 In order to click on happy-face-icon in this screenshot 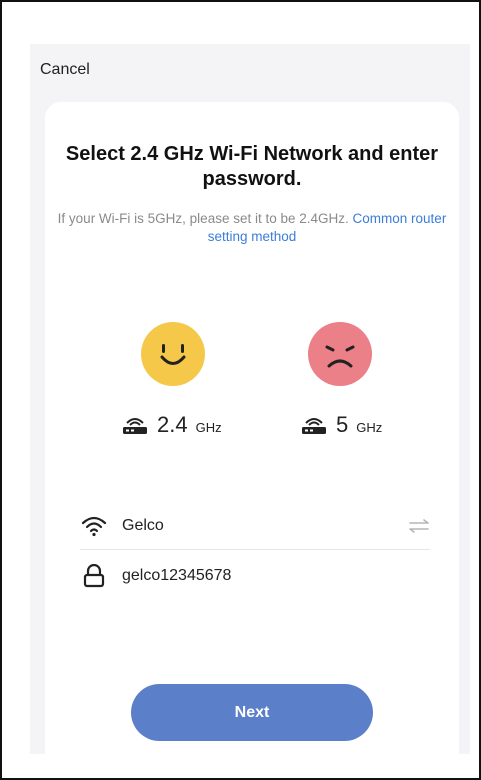, I will do `click(173, 354)`.